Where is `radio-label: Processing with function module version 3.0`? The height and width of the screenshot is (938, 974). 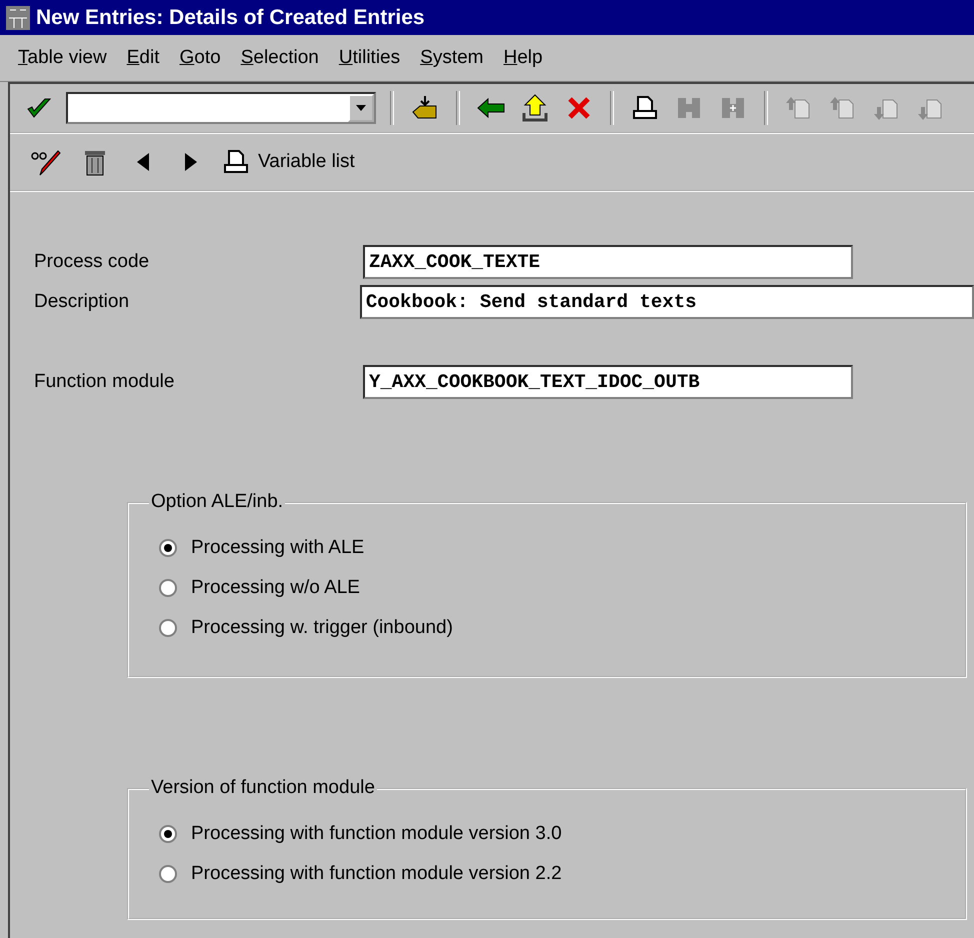 radio-label: Processing with function module version 3.0 is located at coordinates (376, 834).